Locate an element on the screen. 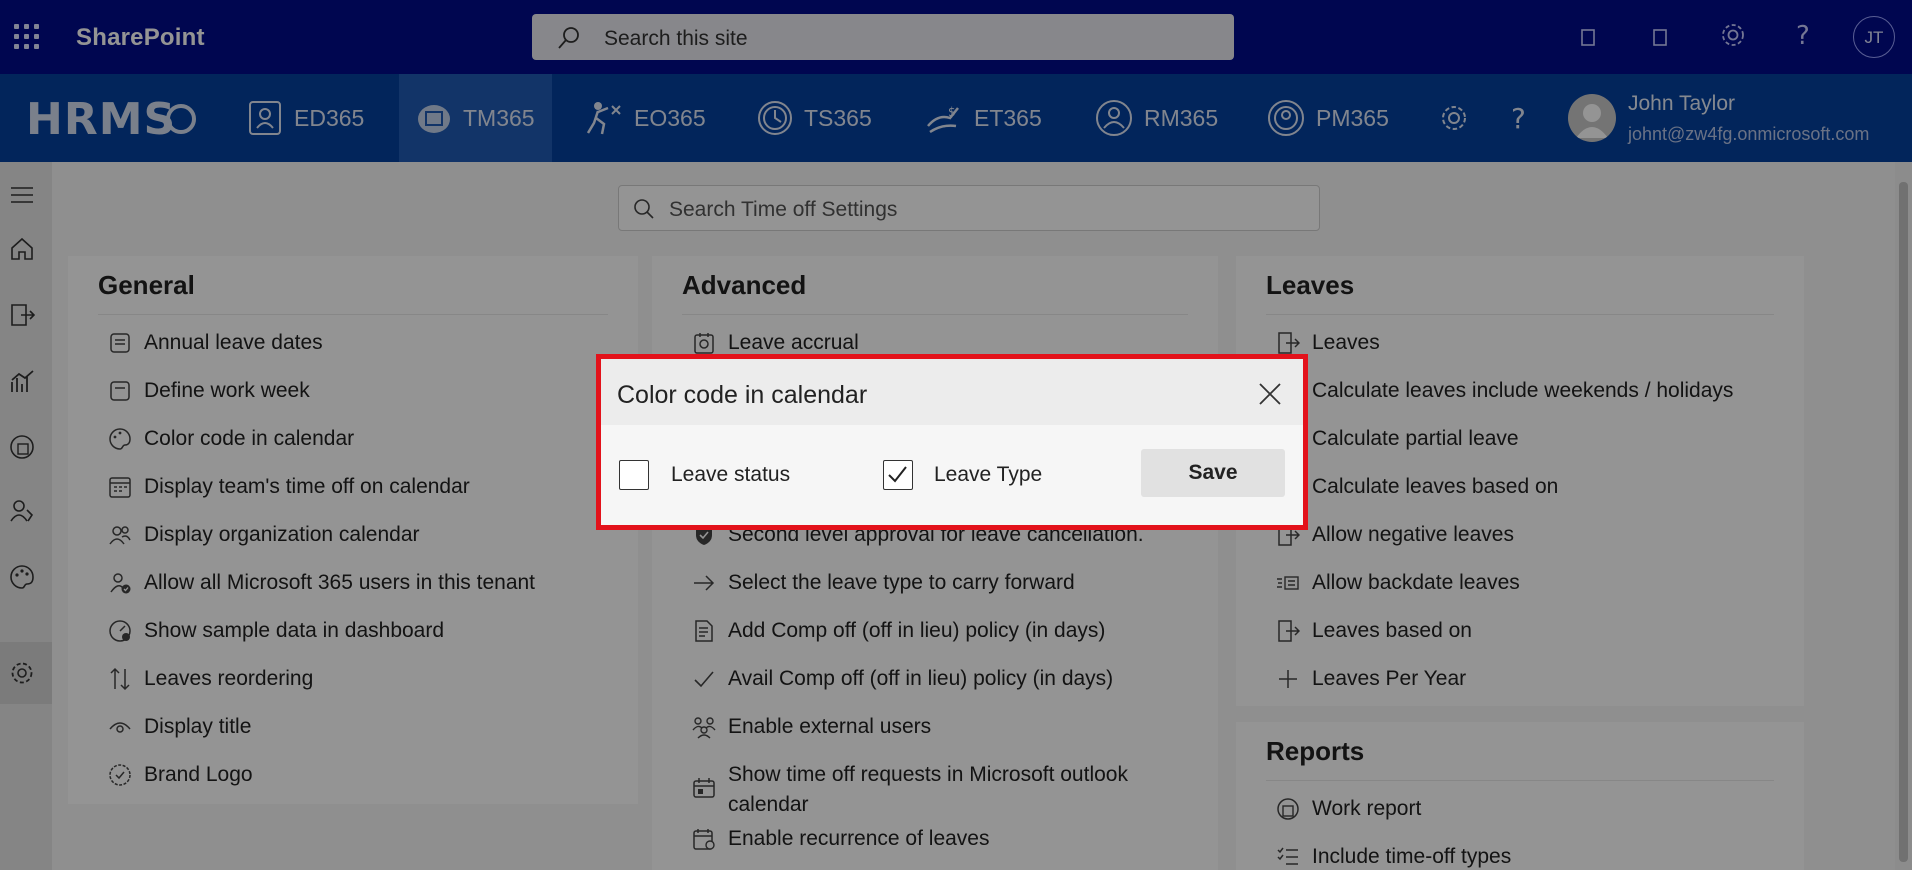  checkmark-icon is located at coordinates (897, 474).